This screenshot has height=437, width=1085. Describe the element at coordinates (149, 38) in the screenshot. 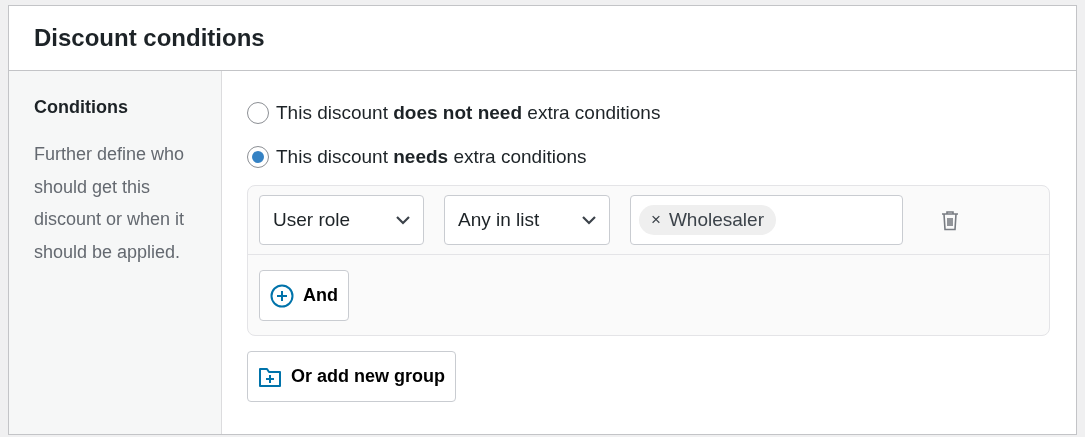

I see `panel-title: Discount conditions` at that location.